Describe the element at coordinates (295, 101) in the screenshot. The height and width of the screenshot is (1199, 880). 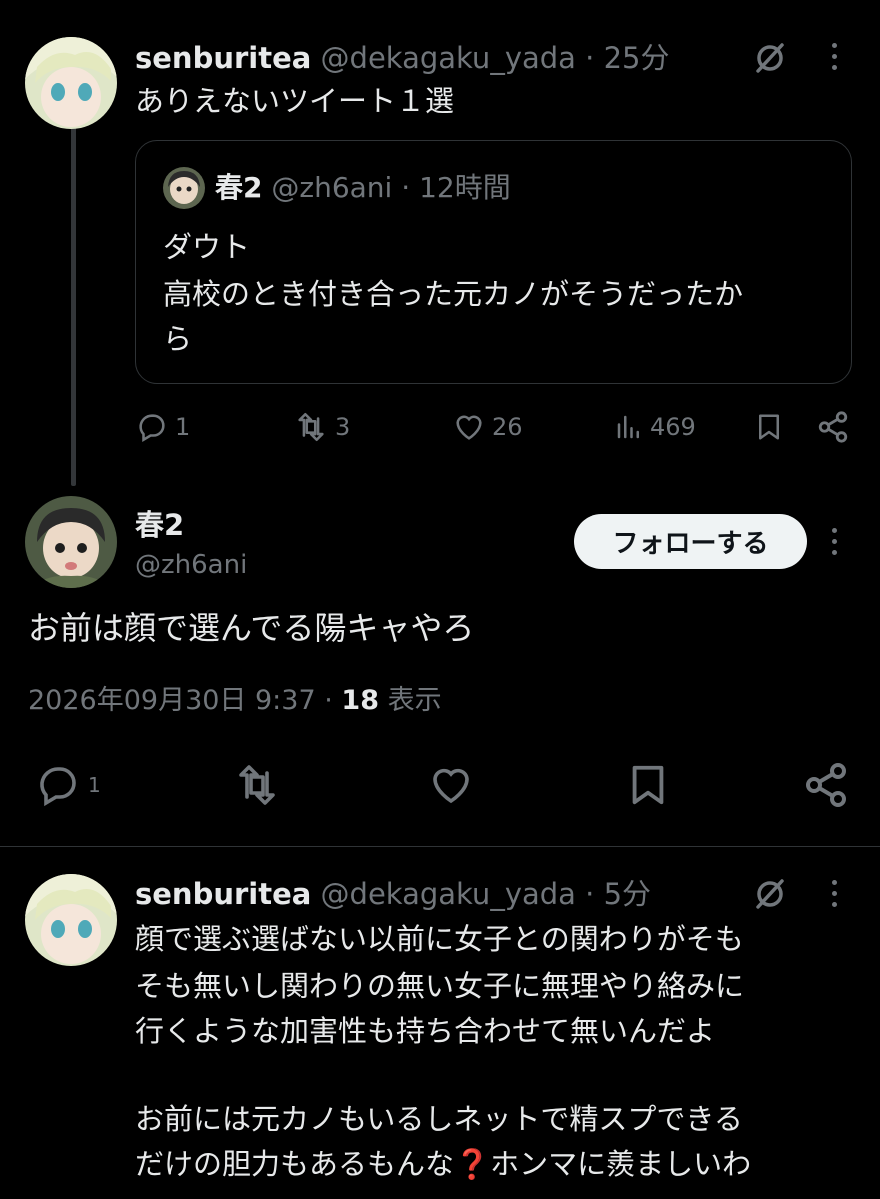
I see `tweet-text: ありえないツイート１選` at that location.